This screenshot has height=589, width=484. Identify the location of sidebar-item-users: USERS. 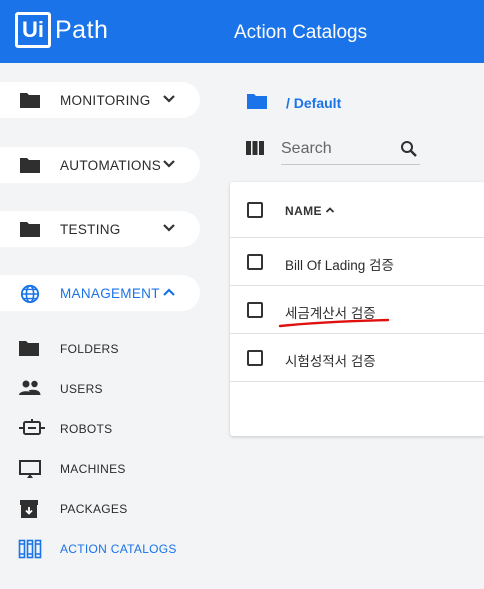
(100, 388).